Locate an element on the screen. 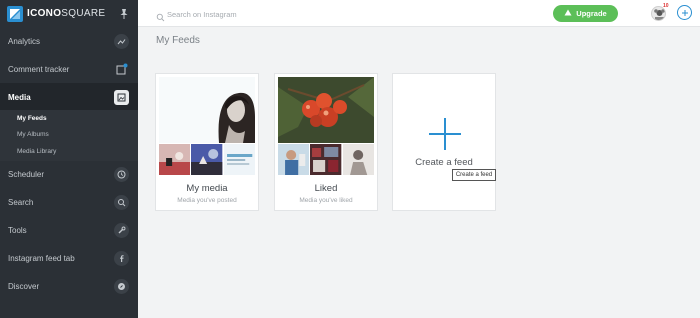 The image size is (700, 318). subnav-my-albums: My Albums is located at coordinates (33, 134).